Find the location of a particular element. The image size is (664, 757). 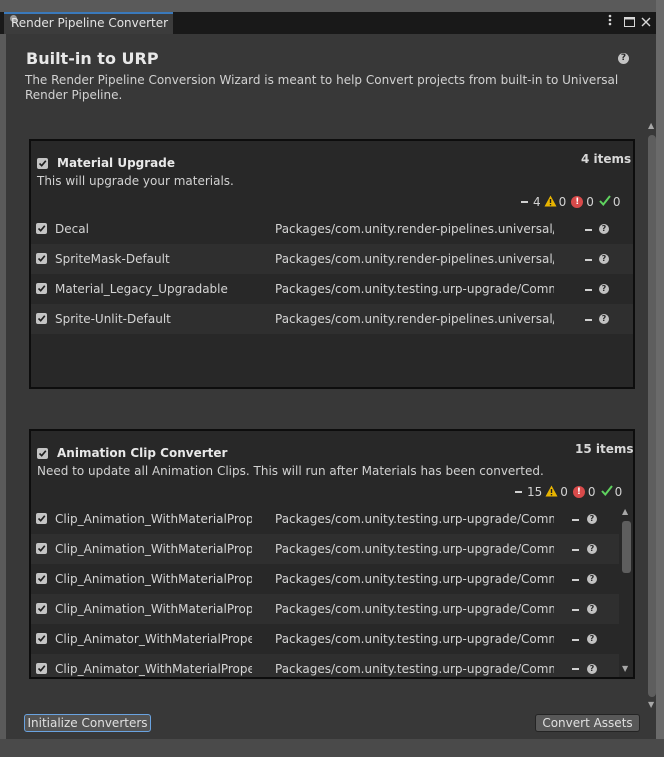

scroll-down-arrow-icon: ▼ is located at coordinates (651, 705).